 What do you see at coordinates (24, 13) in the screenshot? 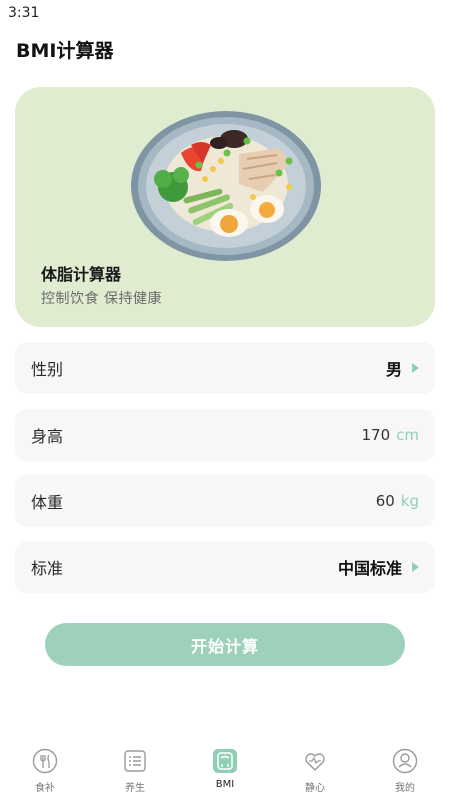
I see `status-time: 3:31` at bounding box center [24, 13].